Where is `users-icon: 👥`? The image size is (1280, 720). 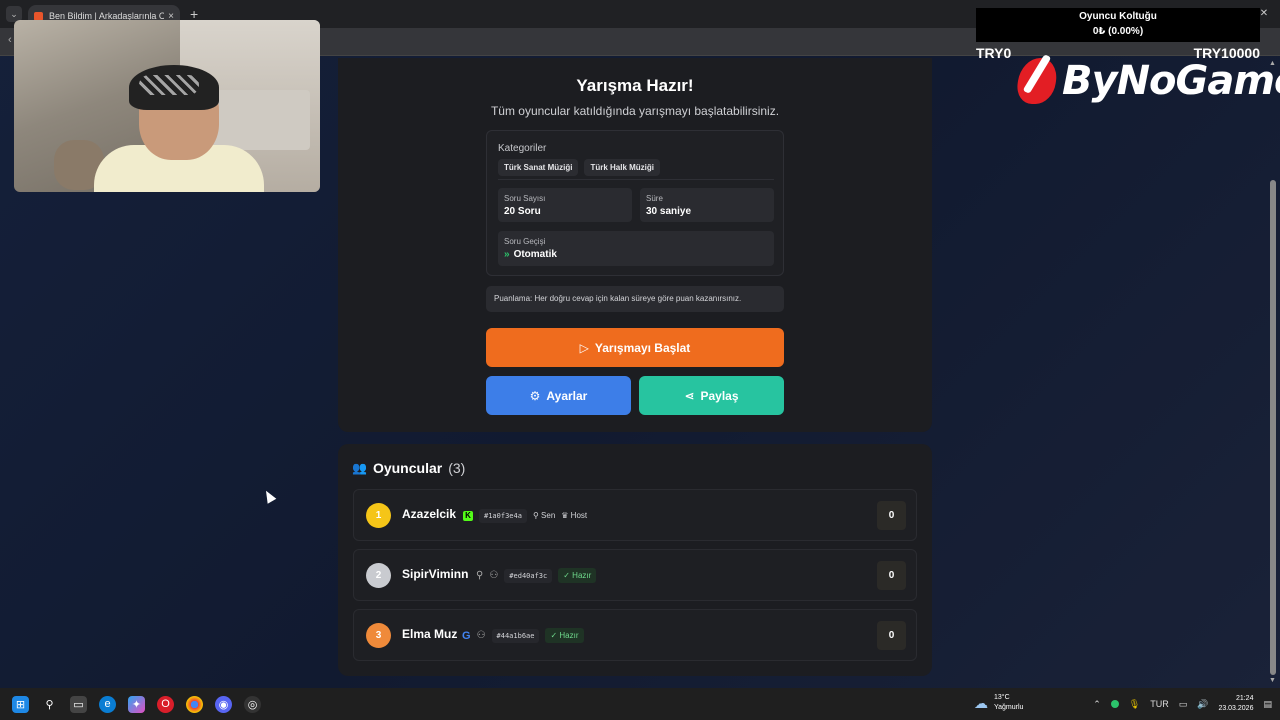 users-icon: 👥 is located at coordinates (359, 468).